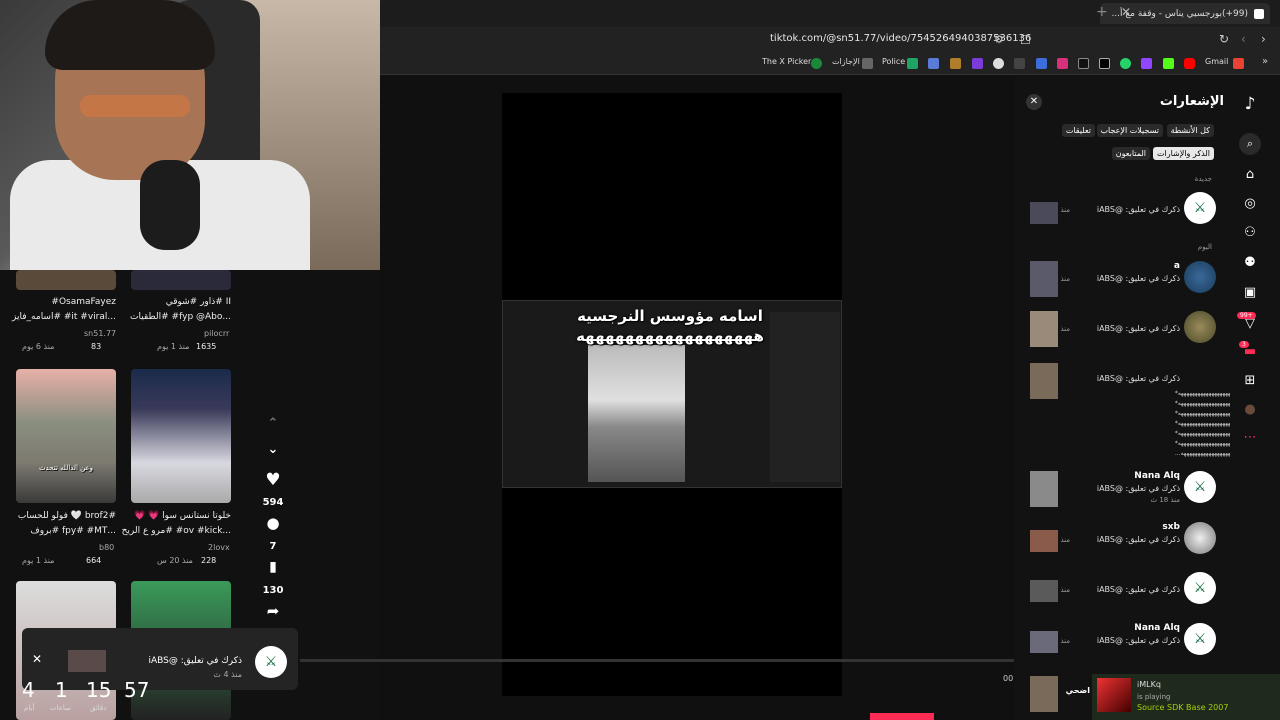 Image resolution: width=1280 pixels, height=720 pixels. Describe the element at coordinates (977, 63) in the screenshot. I see `bookmark-s-icon` at that location.